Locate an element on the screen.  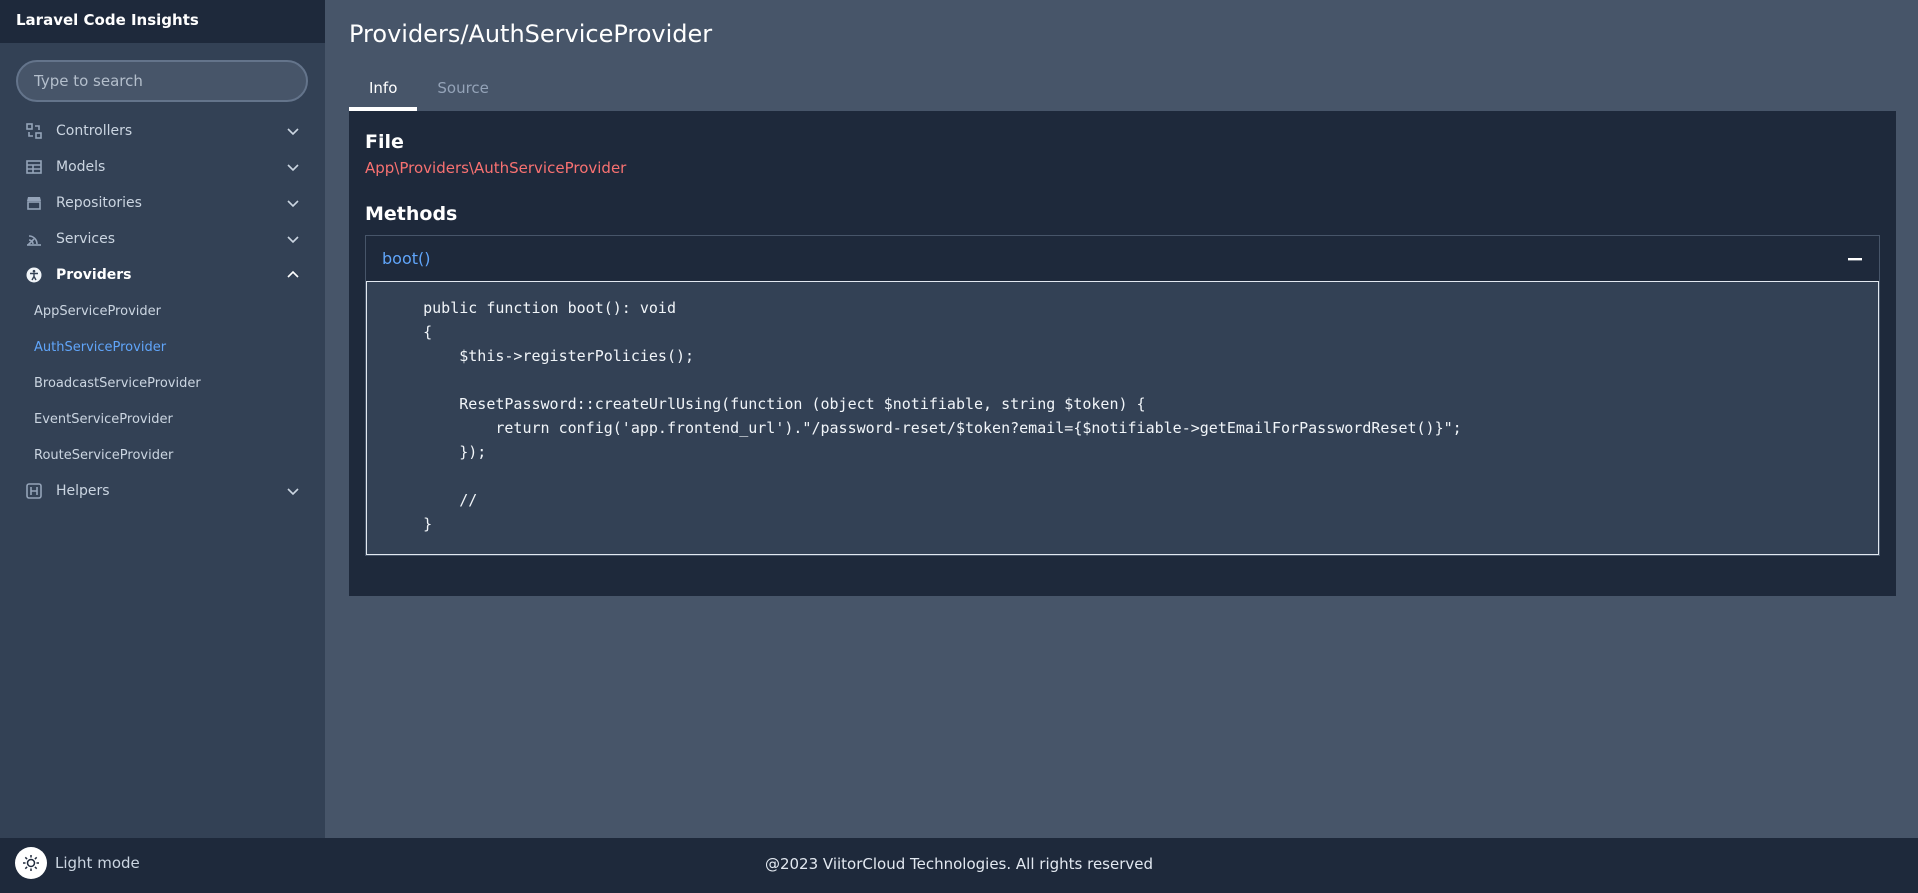
collapse-icon is located at coordinates (1855, 259).